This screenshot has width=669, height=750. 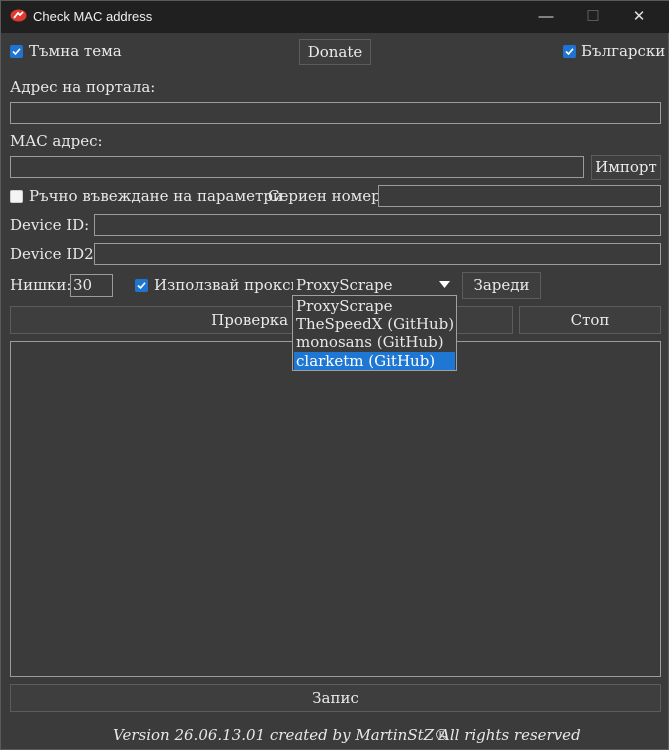 I want to click on use-proxy-checkbox, so click(x=141, y=285).